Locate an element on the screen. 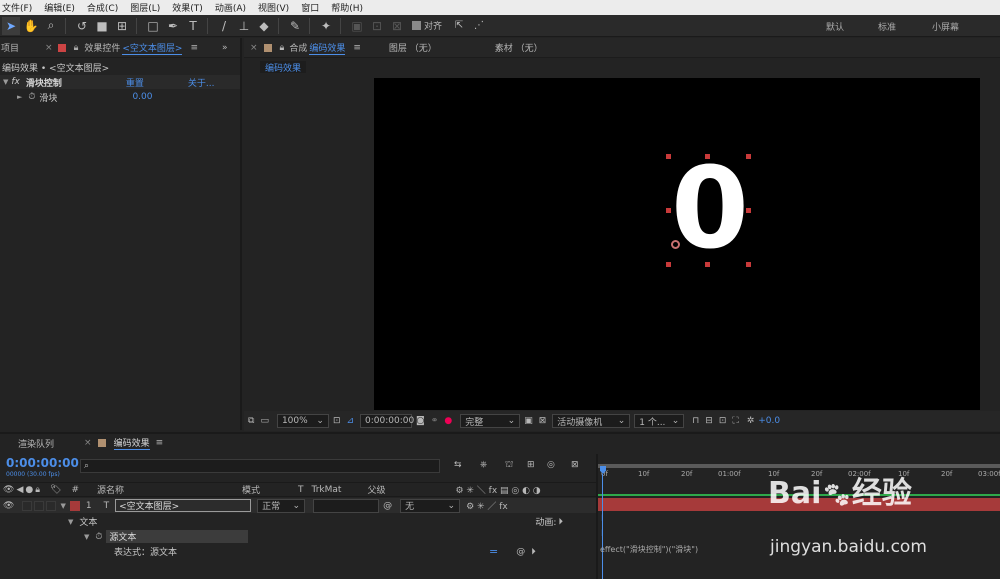 Image resolution: width=1000 pixels, height=579 pixels. expression-text: effect("滑块控制")("滑块") is located at coordinates (649, 549).